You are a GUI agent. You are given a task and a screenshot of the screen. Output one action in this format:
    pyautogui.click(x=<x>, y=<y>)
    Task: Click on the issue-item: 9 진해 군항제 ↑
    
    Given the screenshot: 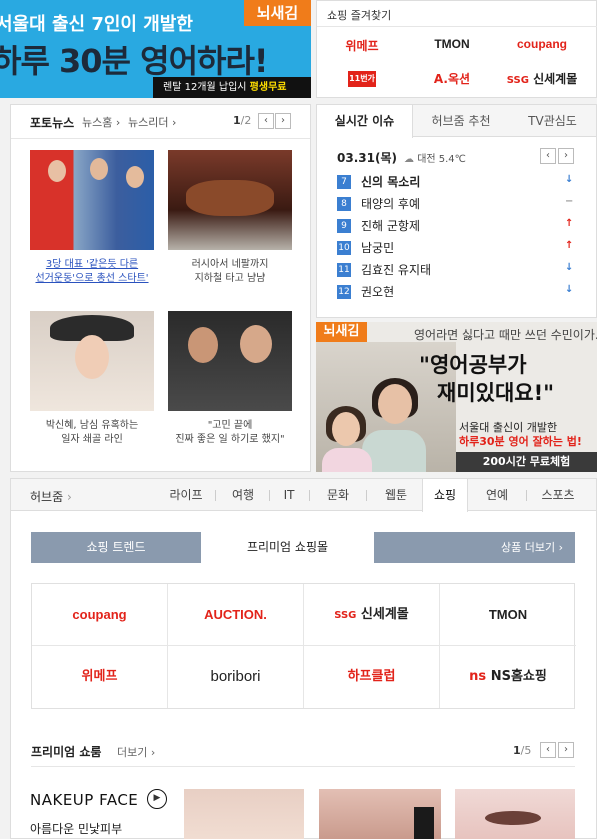 What is the action you would take?
    pyautogui.click(x=467, y=226)
    